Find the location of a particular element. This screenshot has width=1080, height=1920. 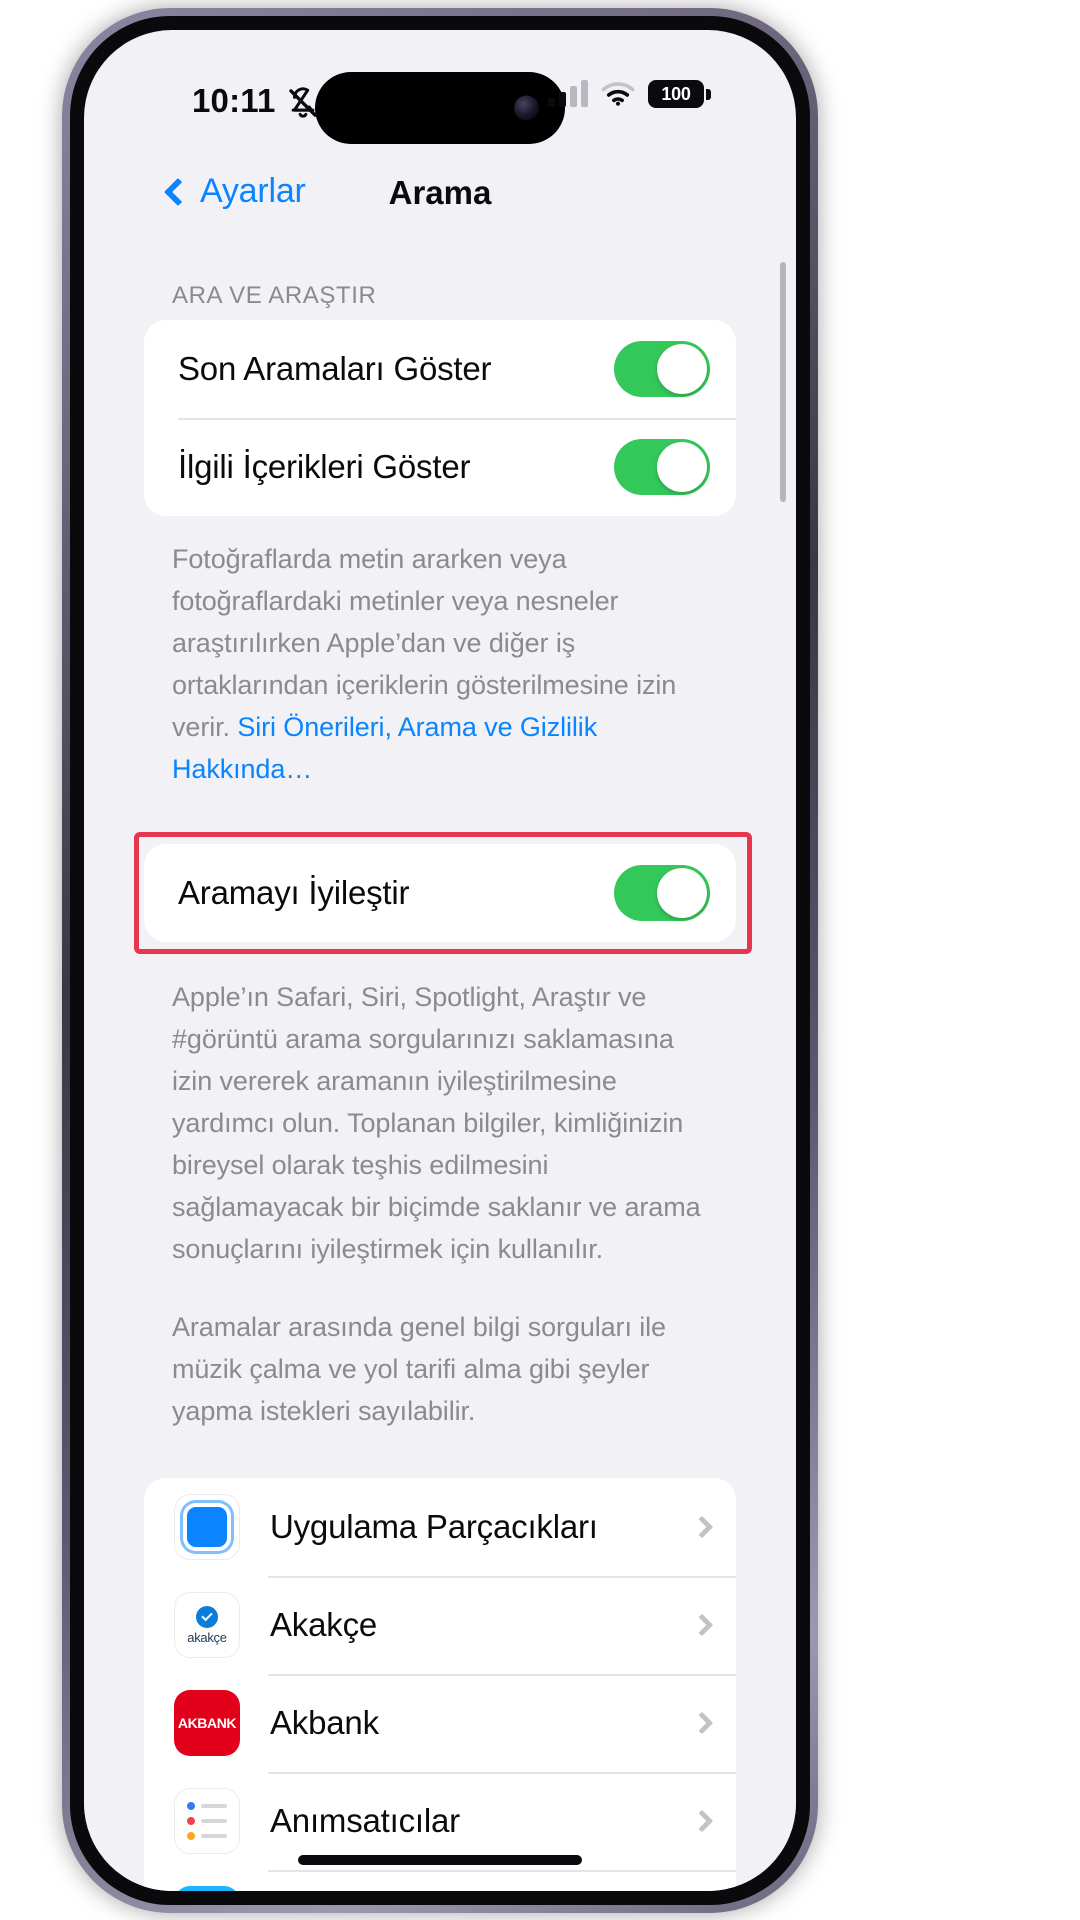

akbank-icon-text: AKBANK is located at coordinates (207, 1723).